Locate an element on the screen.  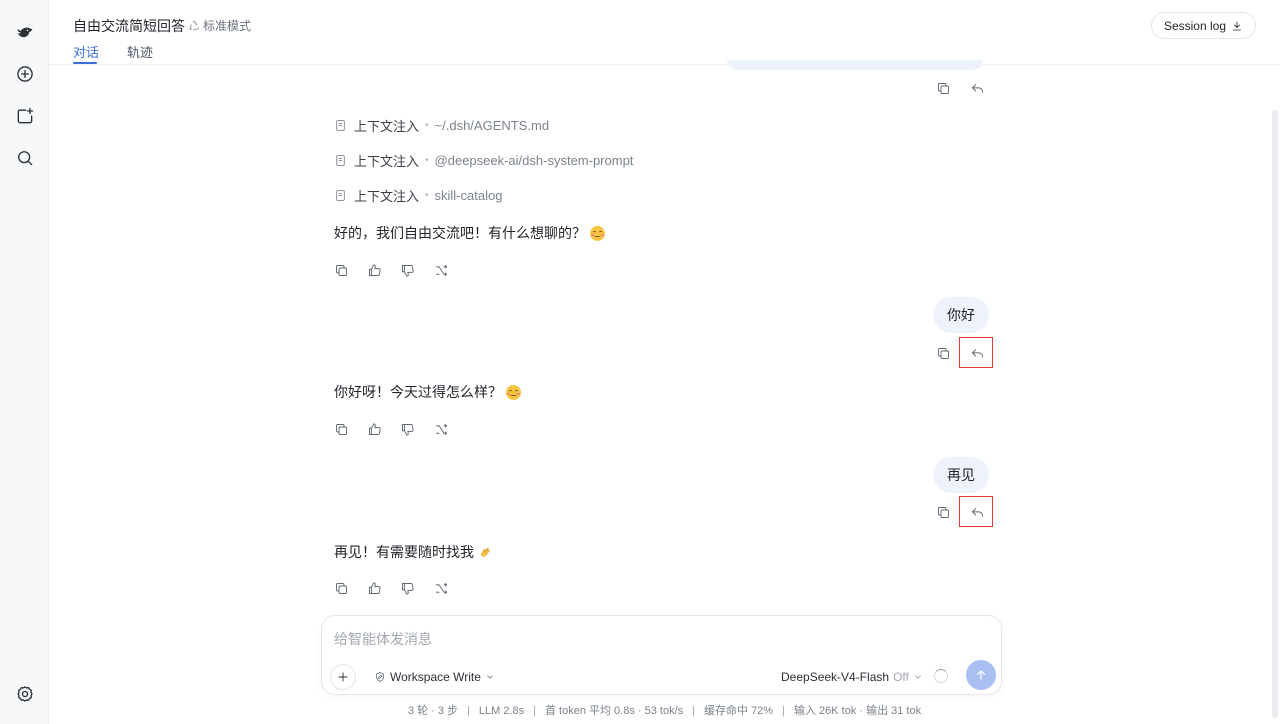
model-toggle-state: Off is located at coordinates (901, 677).